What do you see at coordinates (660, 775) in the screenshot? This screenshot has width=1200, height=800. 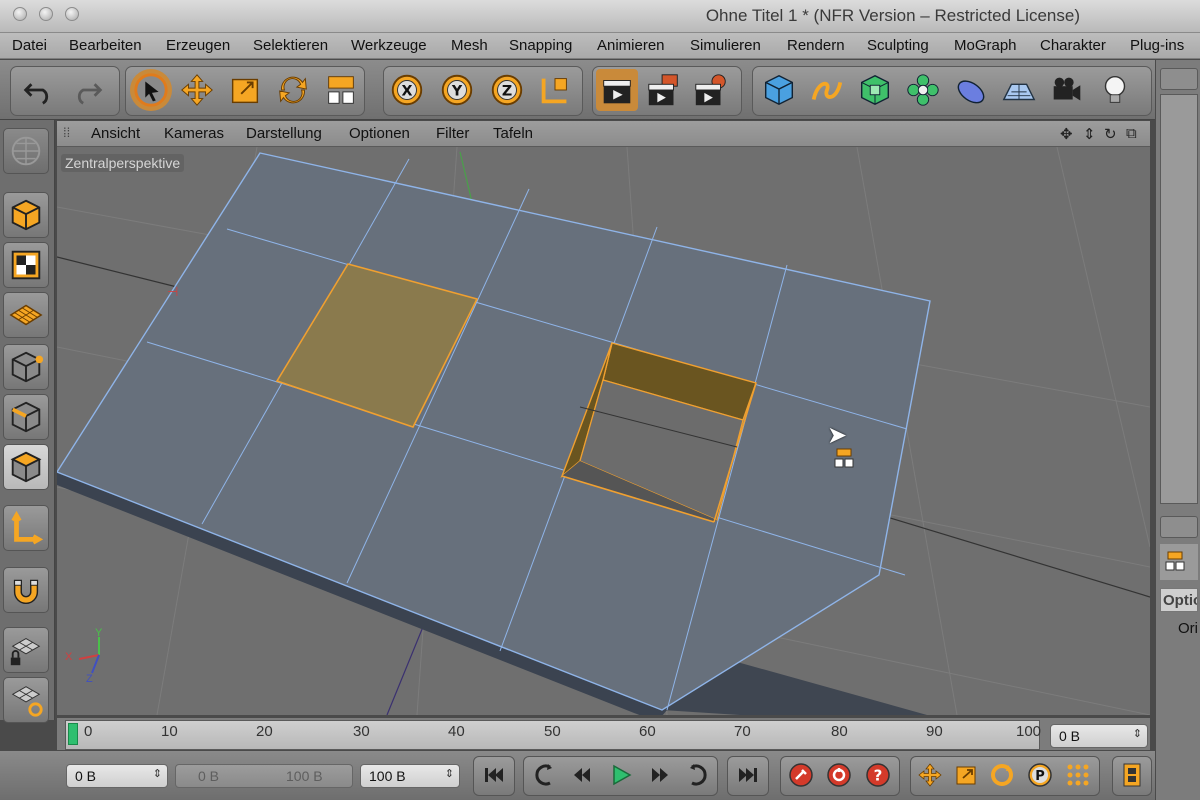 I see `next-frame-button` at bounding box center [660, 775].